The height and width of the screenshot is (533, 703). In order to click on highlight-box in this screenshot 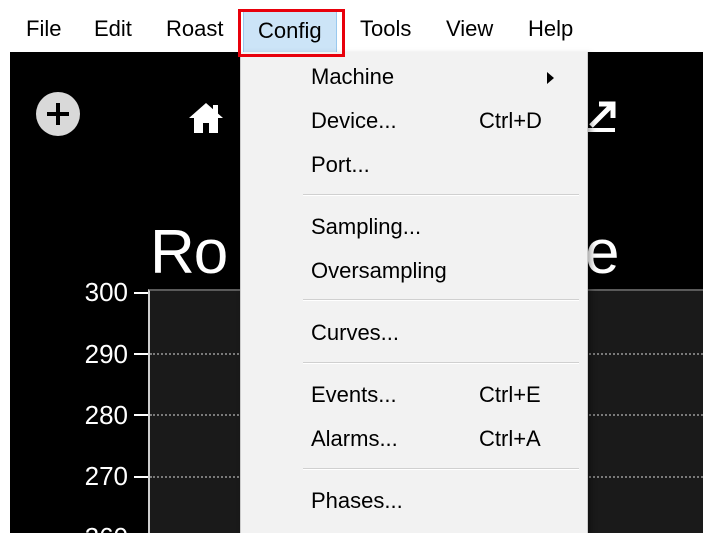, I will do `click(291, 33)`.